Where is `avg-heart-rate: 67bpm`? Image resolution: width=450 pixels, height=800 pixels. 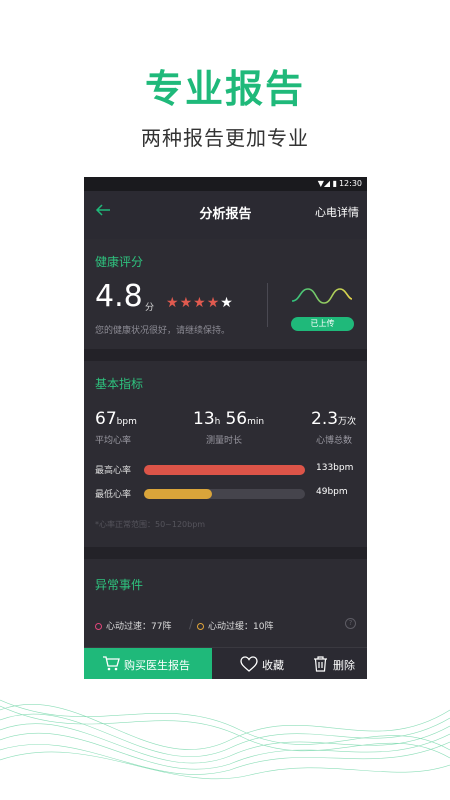
avg-heart-rate: 67bpm is located at coordinates (116, 419).